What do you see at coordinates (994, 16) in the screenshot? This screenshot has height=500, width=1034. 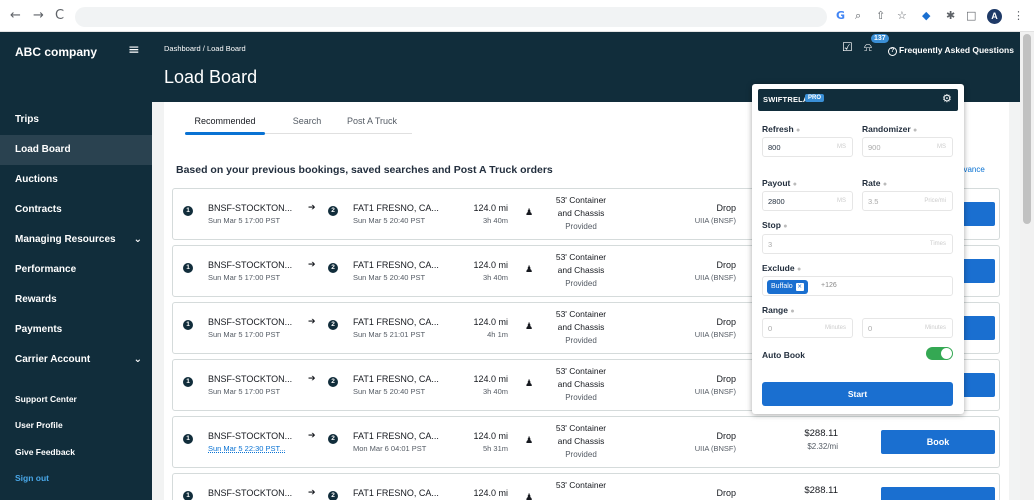 I see `profile-avatar: A` at bounding box center [994, 16].